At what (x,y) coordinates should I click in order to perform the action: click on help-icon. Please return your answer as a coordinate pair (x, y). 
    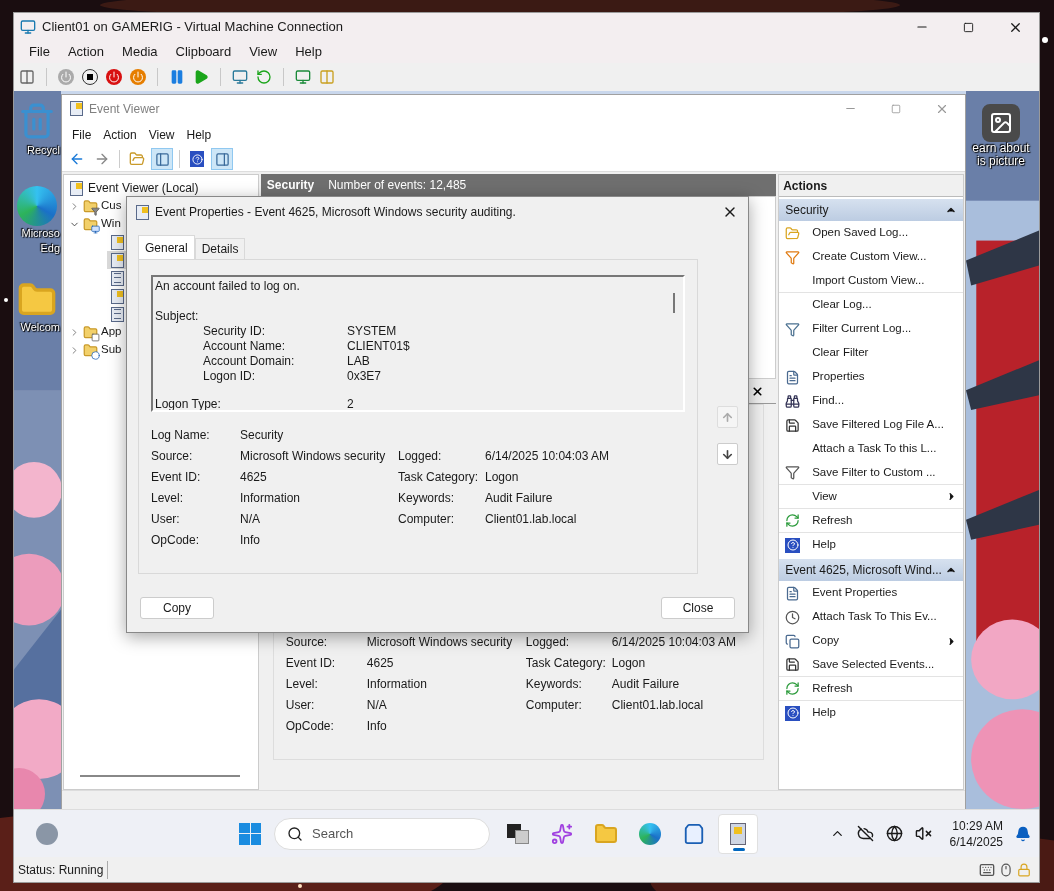
    Looking at the image, I should click on (793, 713).